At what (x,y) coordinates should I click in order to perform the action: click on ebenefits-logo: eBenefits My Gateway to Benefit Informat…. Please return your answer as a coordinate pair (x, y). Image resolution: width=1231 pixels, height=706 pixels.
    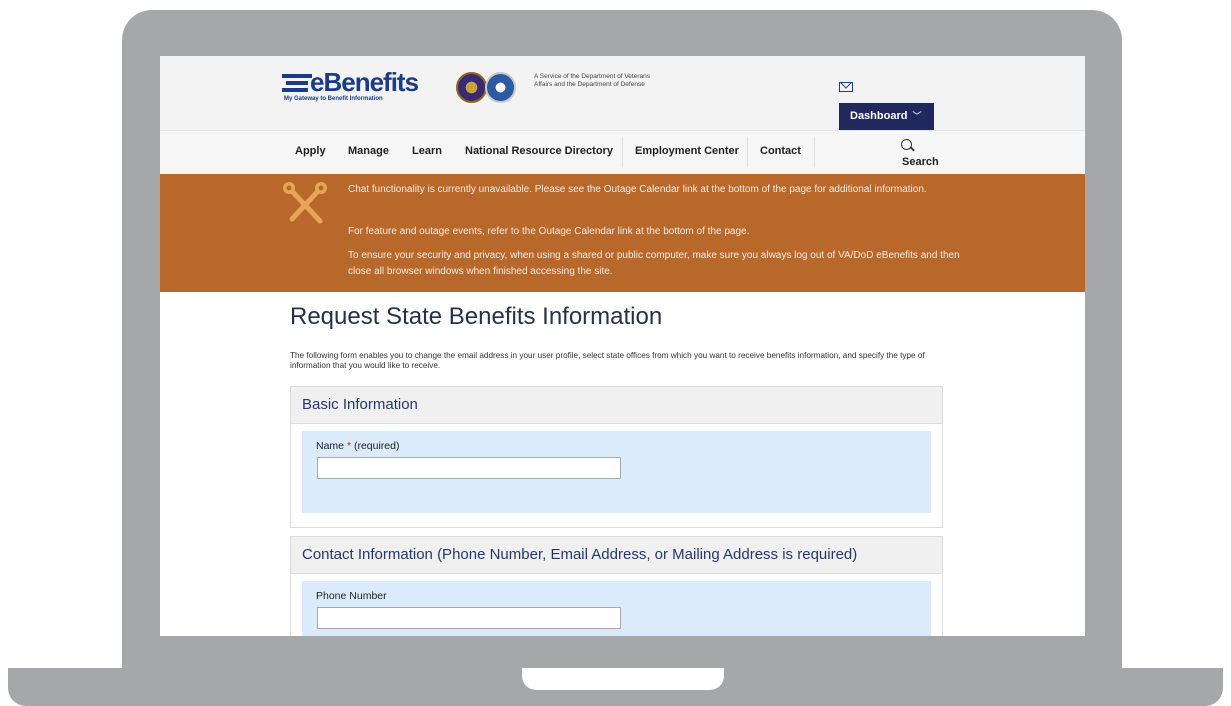
    Looking at the image, I should click on (357, 85).